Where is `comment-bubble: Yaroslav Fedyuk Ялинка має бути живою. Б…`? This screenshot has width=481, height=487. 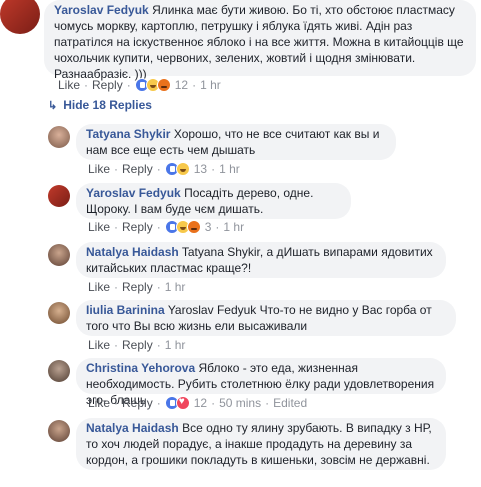 comment-bubble: Yaroslav Fedyuk Ялинка має бути живою. Б… is located at coordinates (260, 40).